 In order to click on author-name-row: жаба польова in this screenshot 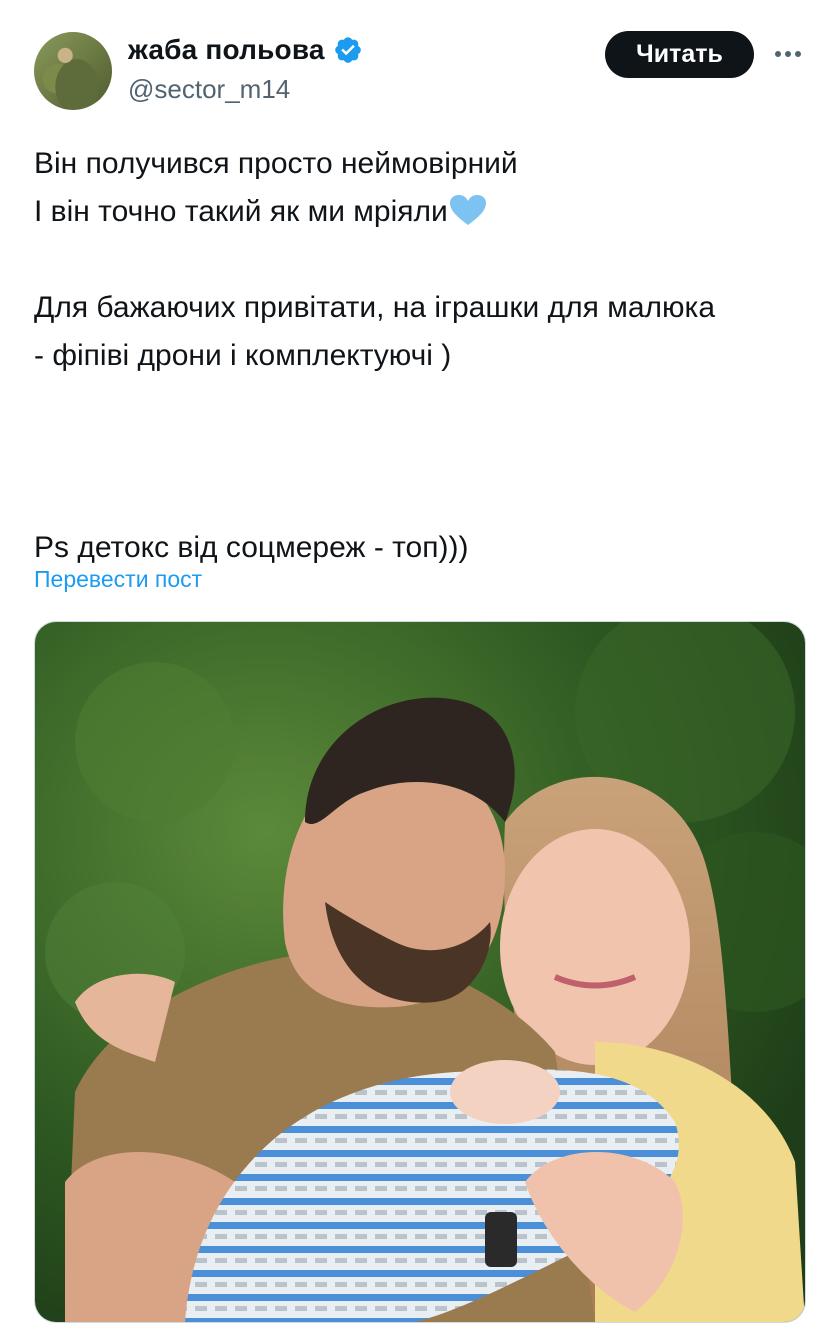, I will do `click(245, 50)`.